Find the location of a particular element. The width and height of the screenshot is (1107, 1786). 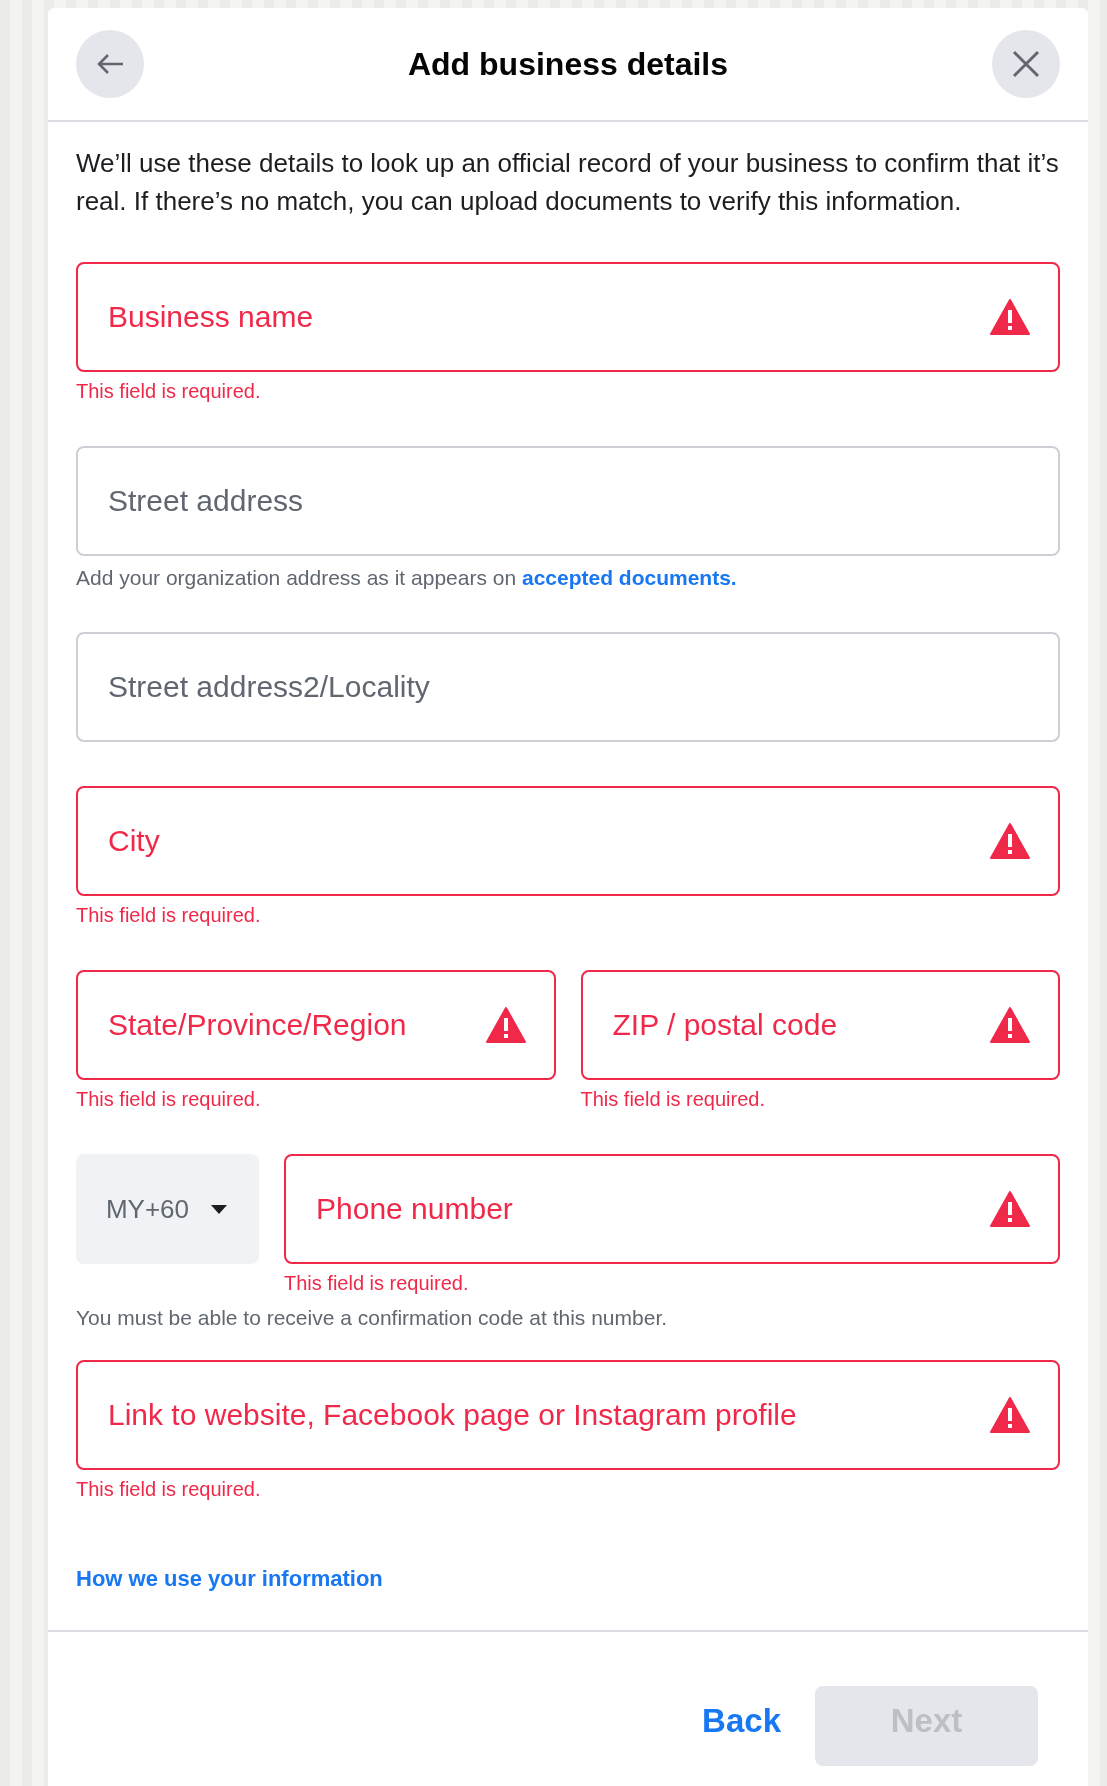

documents-link: accepted documents. is located at coordinates (629, 577).